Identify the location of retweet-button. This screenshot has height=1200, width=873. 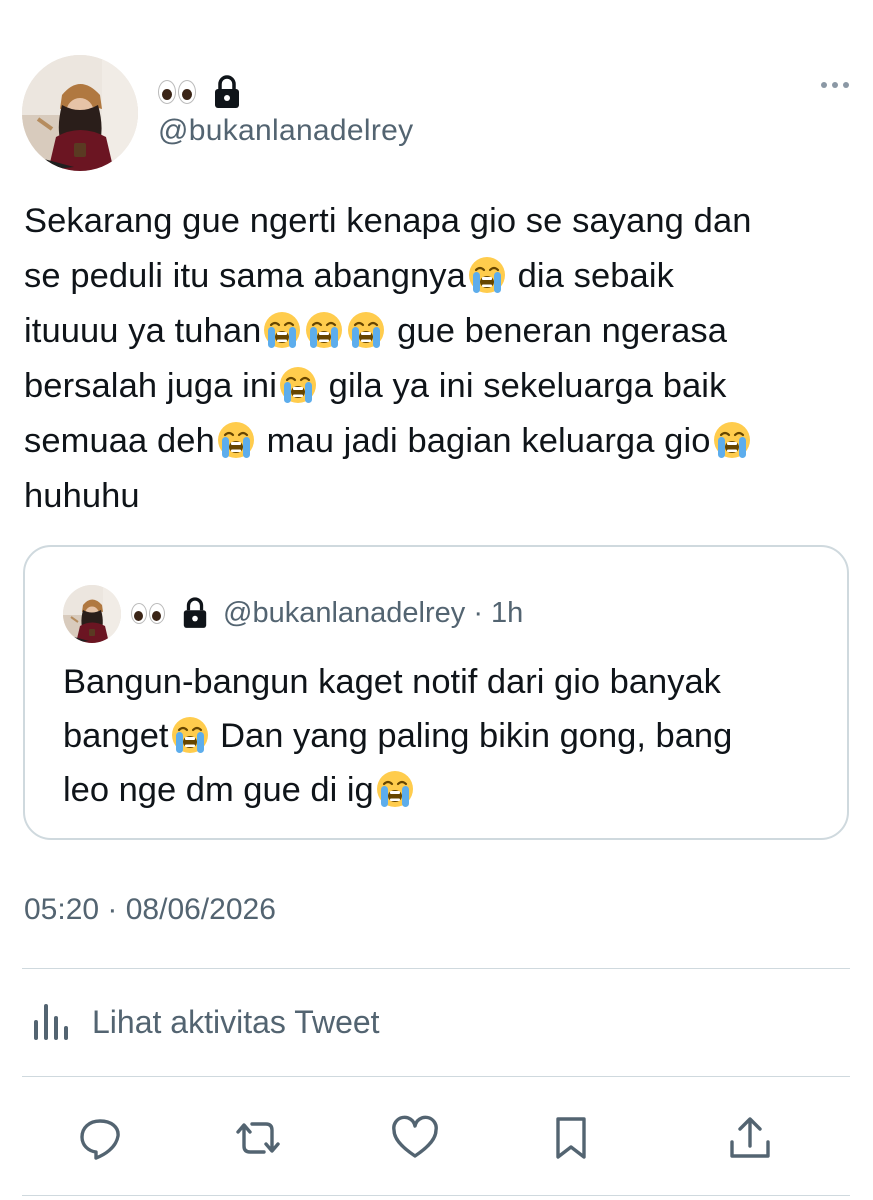
(258, 1138).